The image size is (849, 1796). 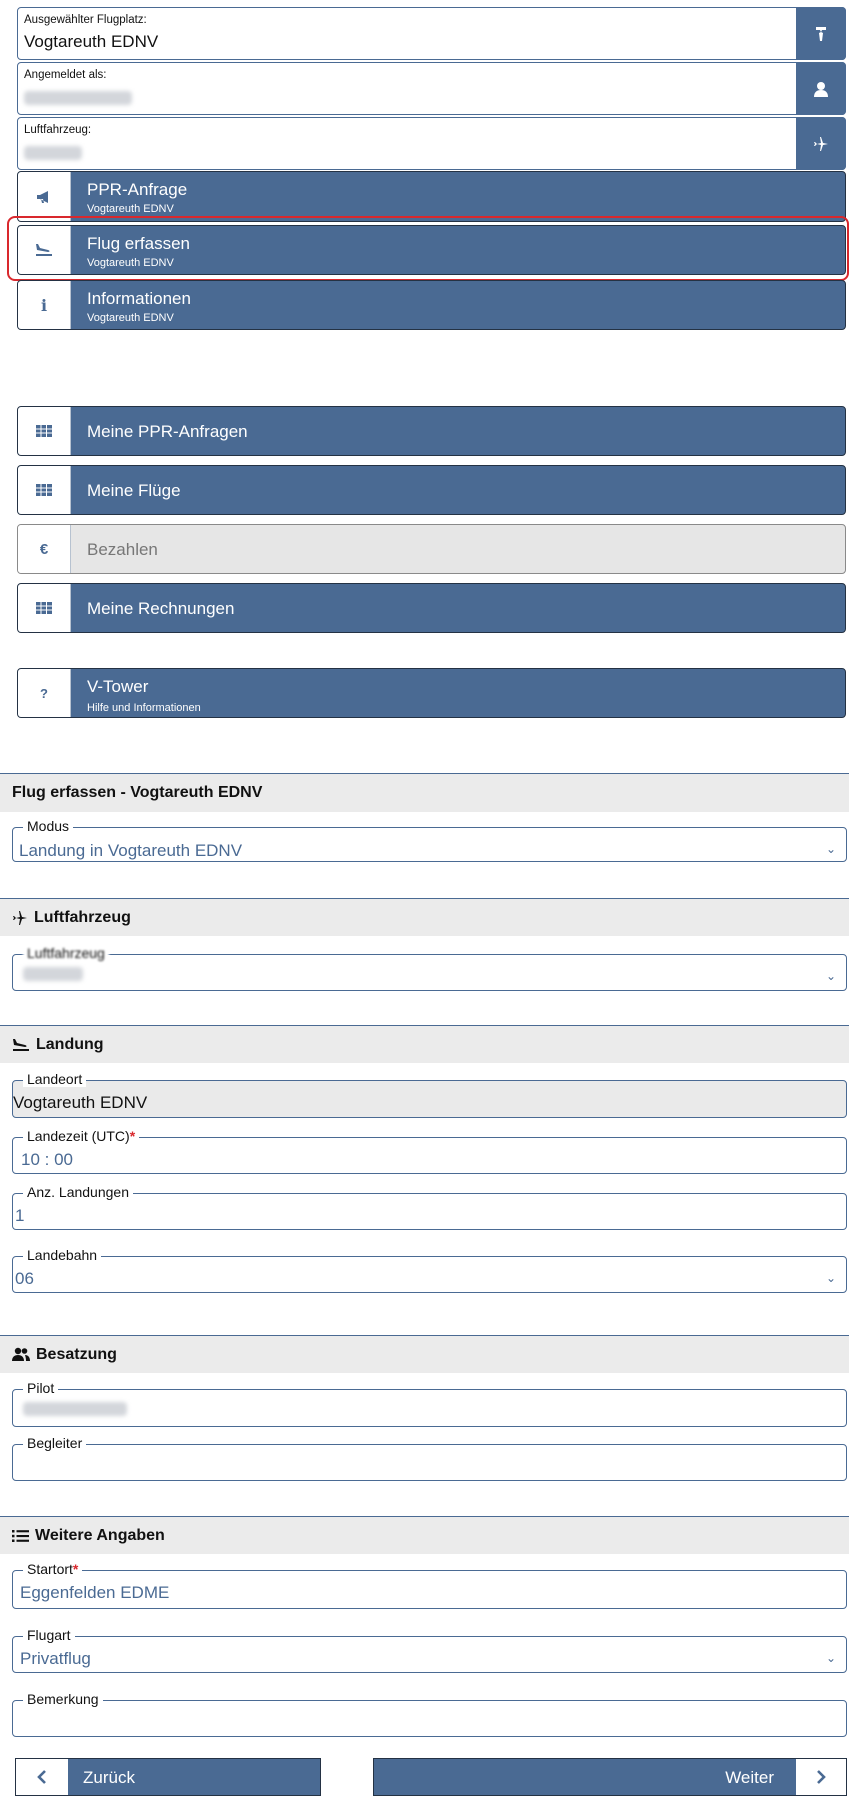 I want to click on bemerkung-legend: Bemerkung, so click(x=63, y=1699).